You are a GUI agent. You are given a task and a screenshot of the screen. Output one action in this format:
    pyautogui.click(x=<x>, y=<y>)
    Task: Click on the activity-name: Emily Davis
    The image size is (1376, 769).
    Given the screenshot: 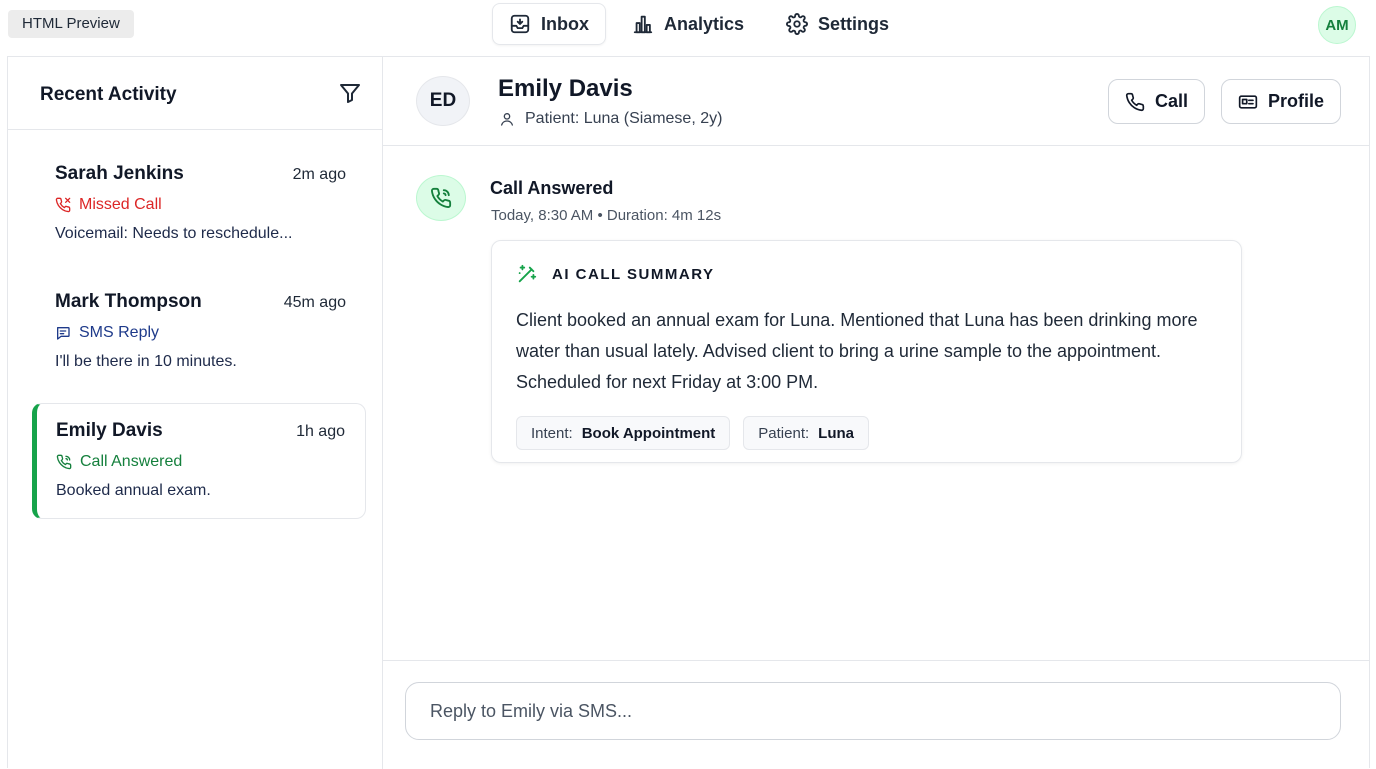 What is the action you would take?
    pyautogui.click(x=109, y=430)
    